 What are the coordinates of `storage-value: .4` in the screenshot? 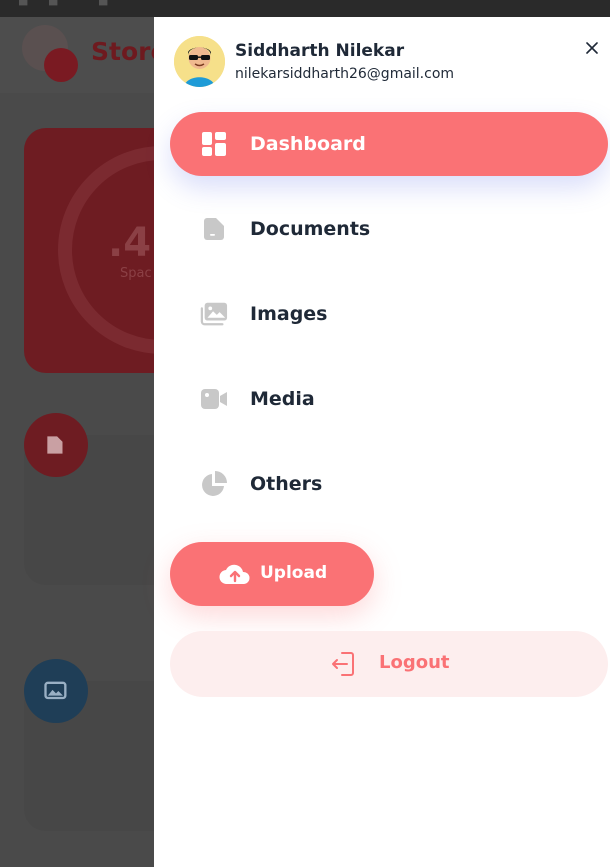 It's located at (130, 243).